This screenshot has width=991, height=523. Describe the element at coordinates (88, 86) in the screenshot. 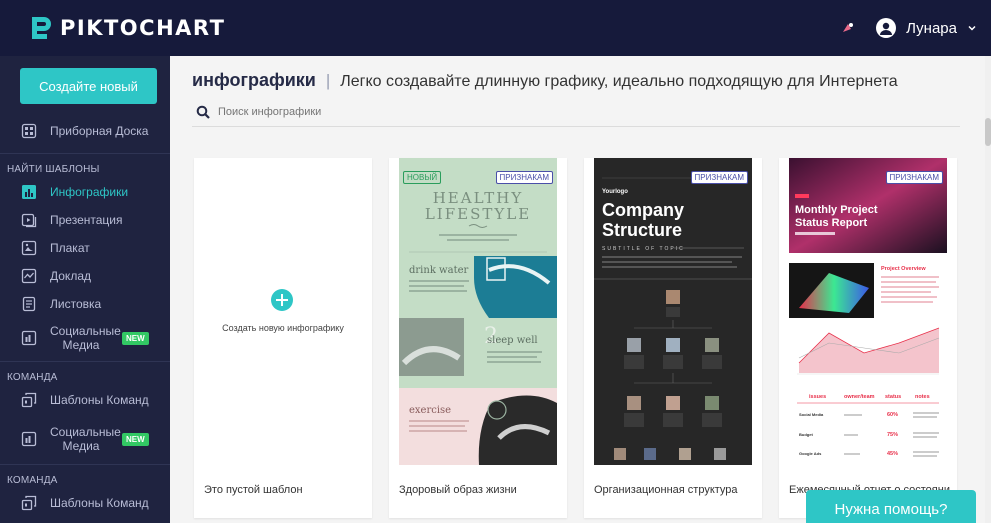

I see `create-new-button: Создайте новый` at that location.